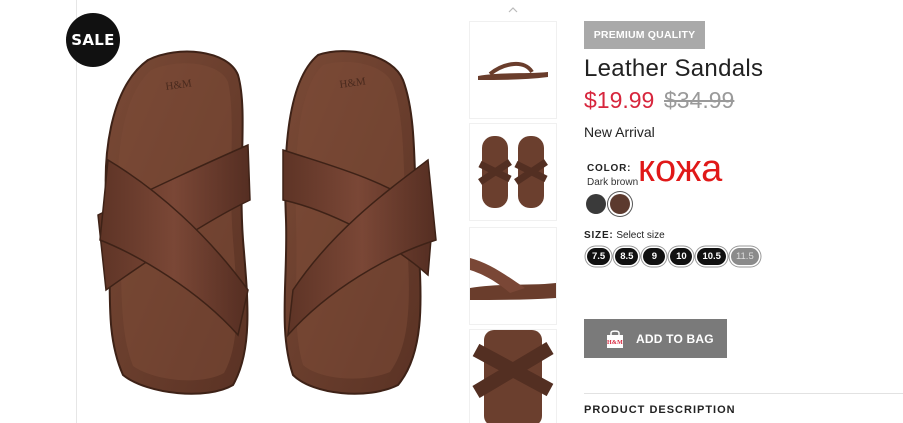 Image resolution: width=903 pixels, height=423 pixels. Describe the element at coordinates (660, 410) in the screenshot. I see `product-description-header: PRODUCT DESCRIPTION` at that location.